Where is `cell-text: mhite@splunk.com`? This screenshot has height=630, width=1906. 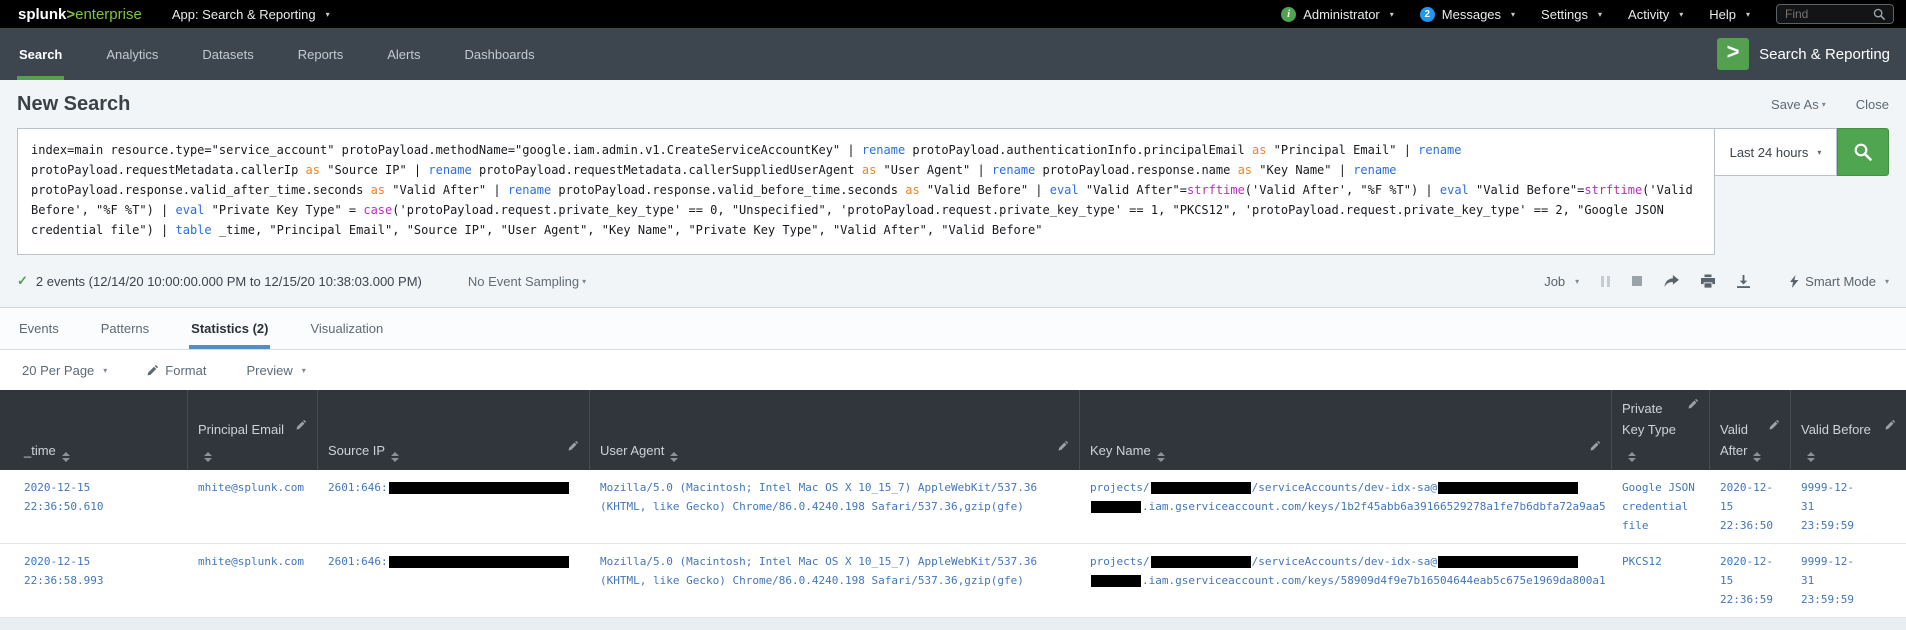 cell-text: mhite@splunk.com is located at coordinates (251, 487).